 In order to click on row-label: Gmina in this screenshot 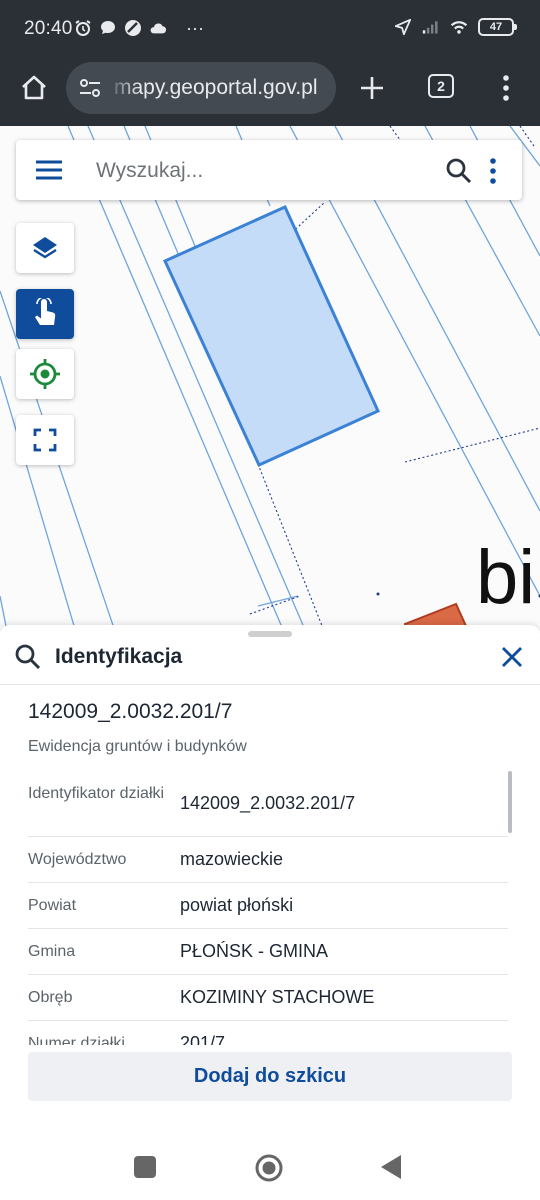, I will do `click(52, 951)`.